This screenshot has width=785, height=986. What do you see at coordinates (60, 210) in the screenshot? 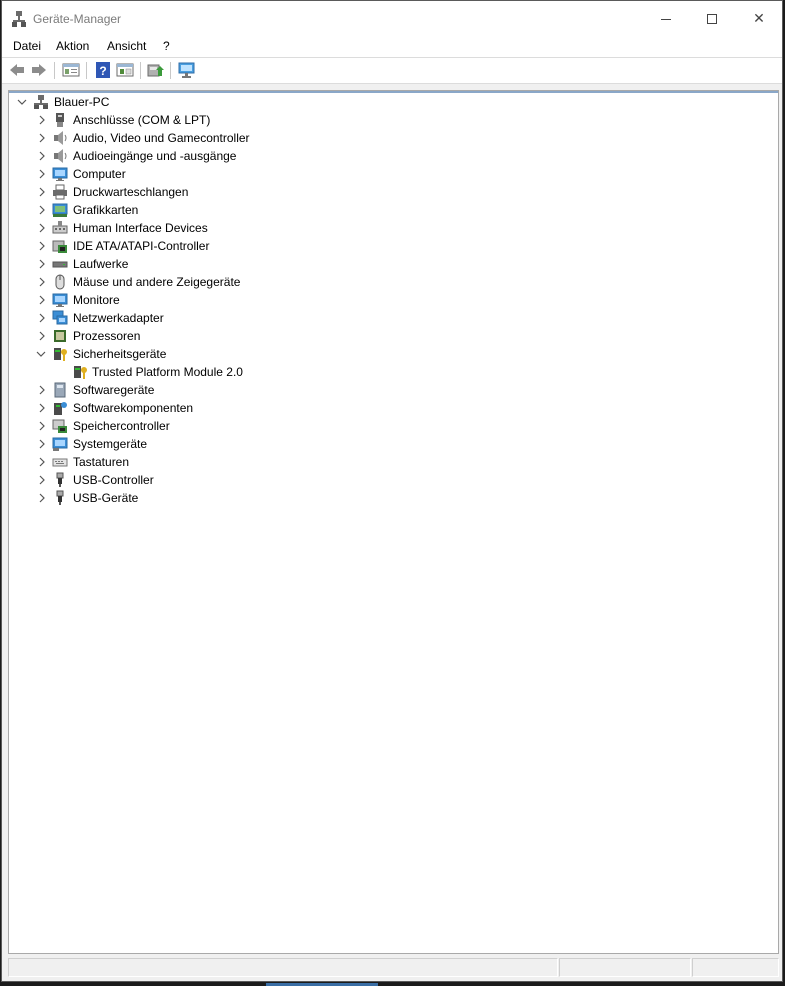
I see `display-adapter-icon` at bounding box center [60, 210].